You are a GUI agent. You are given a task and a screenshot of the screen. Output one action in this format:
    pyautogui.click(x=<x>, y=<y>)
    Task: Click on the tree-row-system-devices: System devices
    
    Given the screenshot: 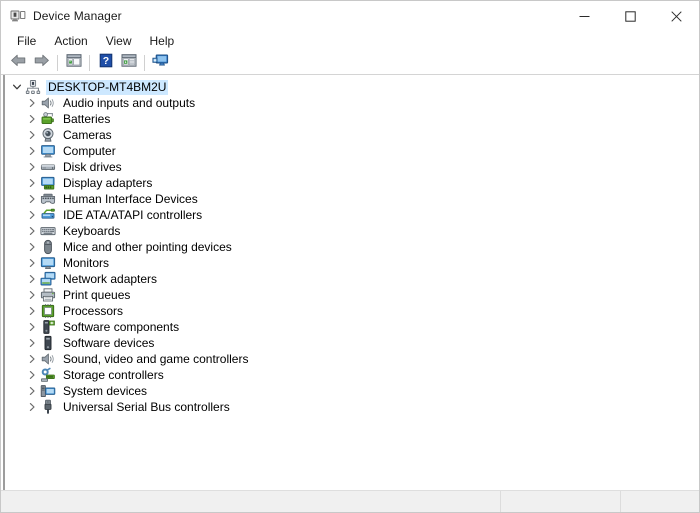 What is the action you would take?
    pyautogui.click(x=352, y=391)
    